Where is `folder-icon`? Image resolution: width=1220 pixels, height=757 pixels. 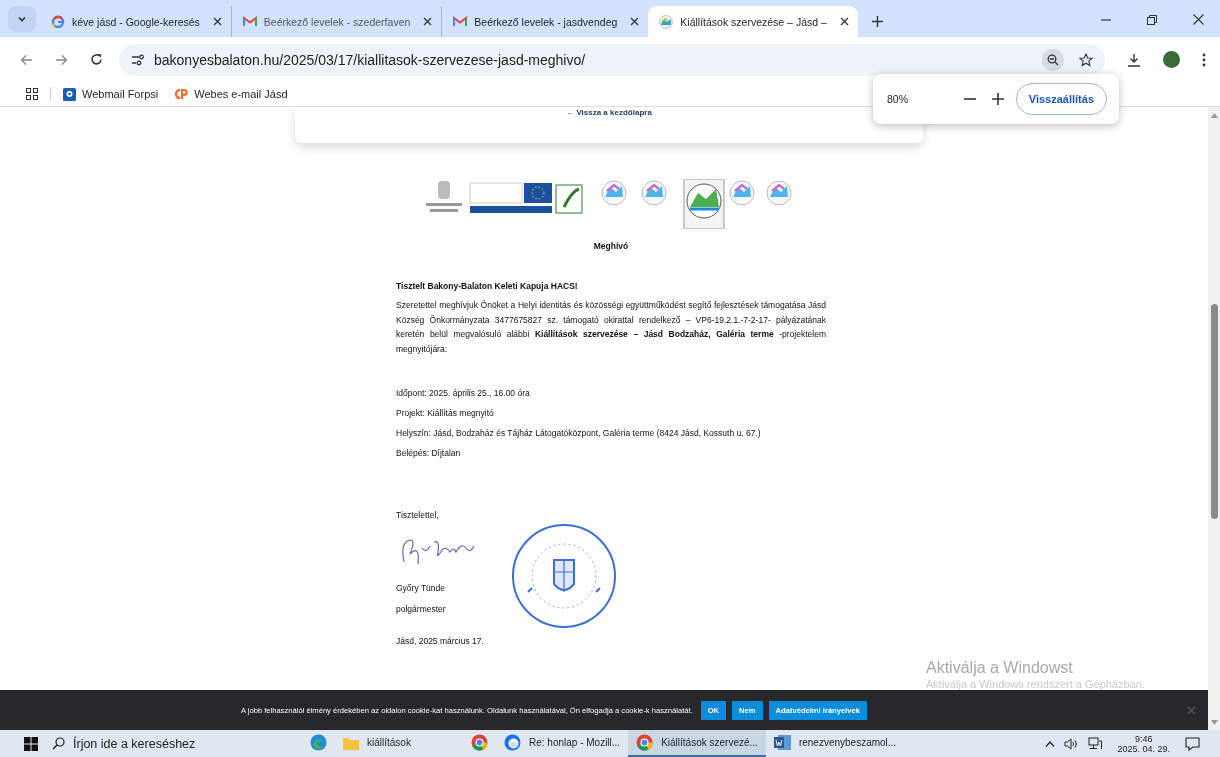
folder-icon is located at coordinates (351, 742).